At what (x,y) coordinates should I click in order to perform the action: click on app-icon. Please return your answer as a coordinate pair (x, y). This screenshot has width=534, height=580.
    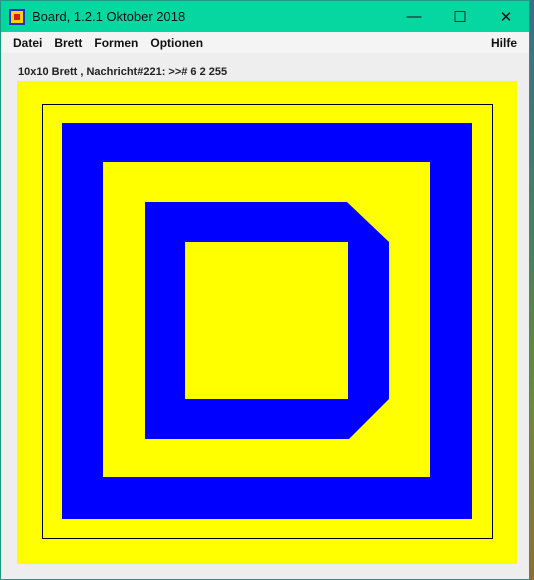
    Looking at the image, I should click on (17, 16).